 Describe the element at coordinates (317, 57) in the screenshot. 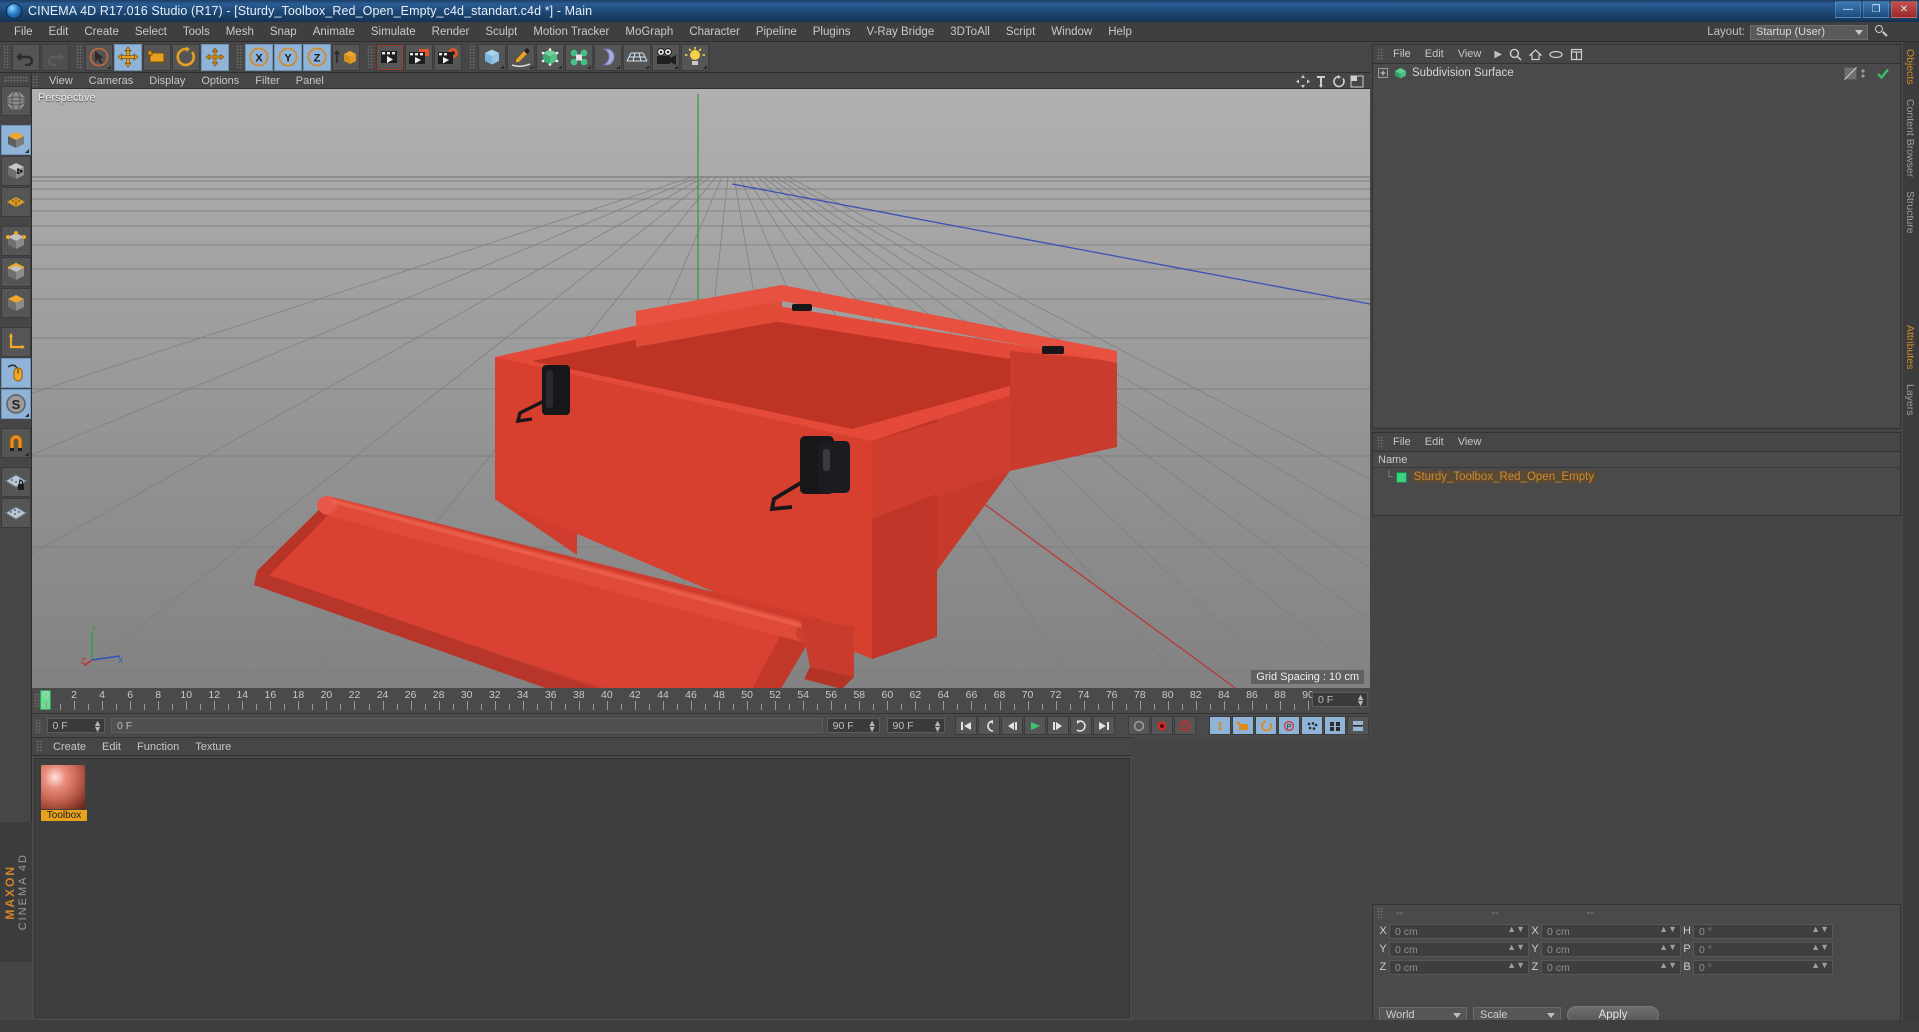

I see `z-axis-icon: Z` at that location.